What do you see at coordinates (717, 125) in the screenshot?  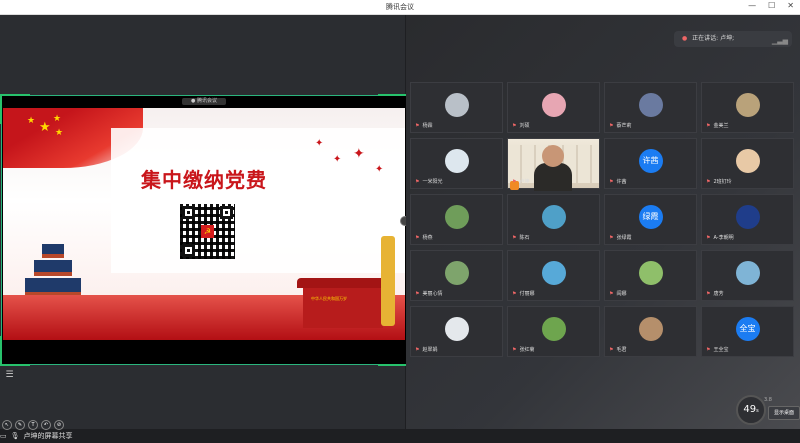 I see `participant-name: 金美兰` at bounding box center [717, 125].